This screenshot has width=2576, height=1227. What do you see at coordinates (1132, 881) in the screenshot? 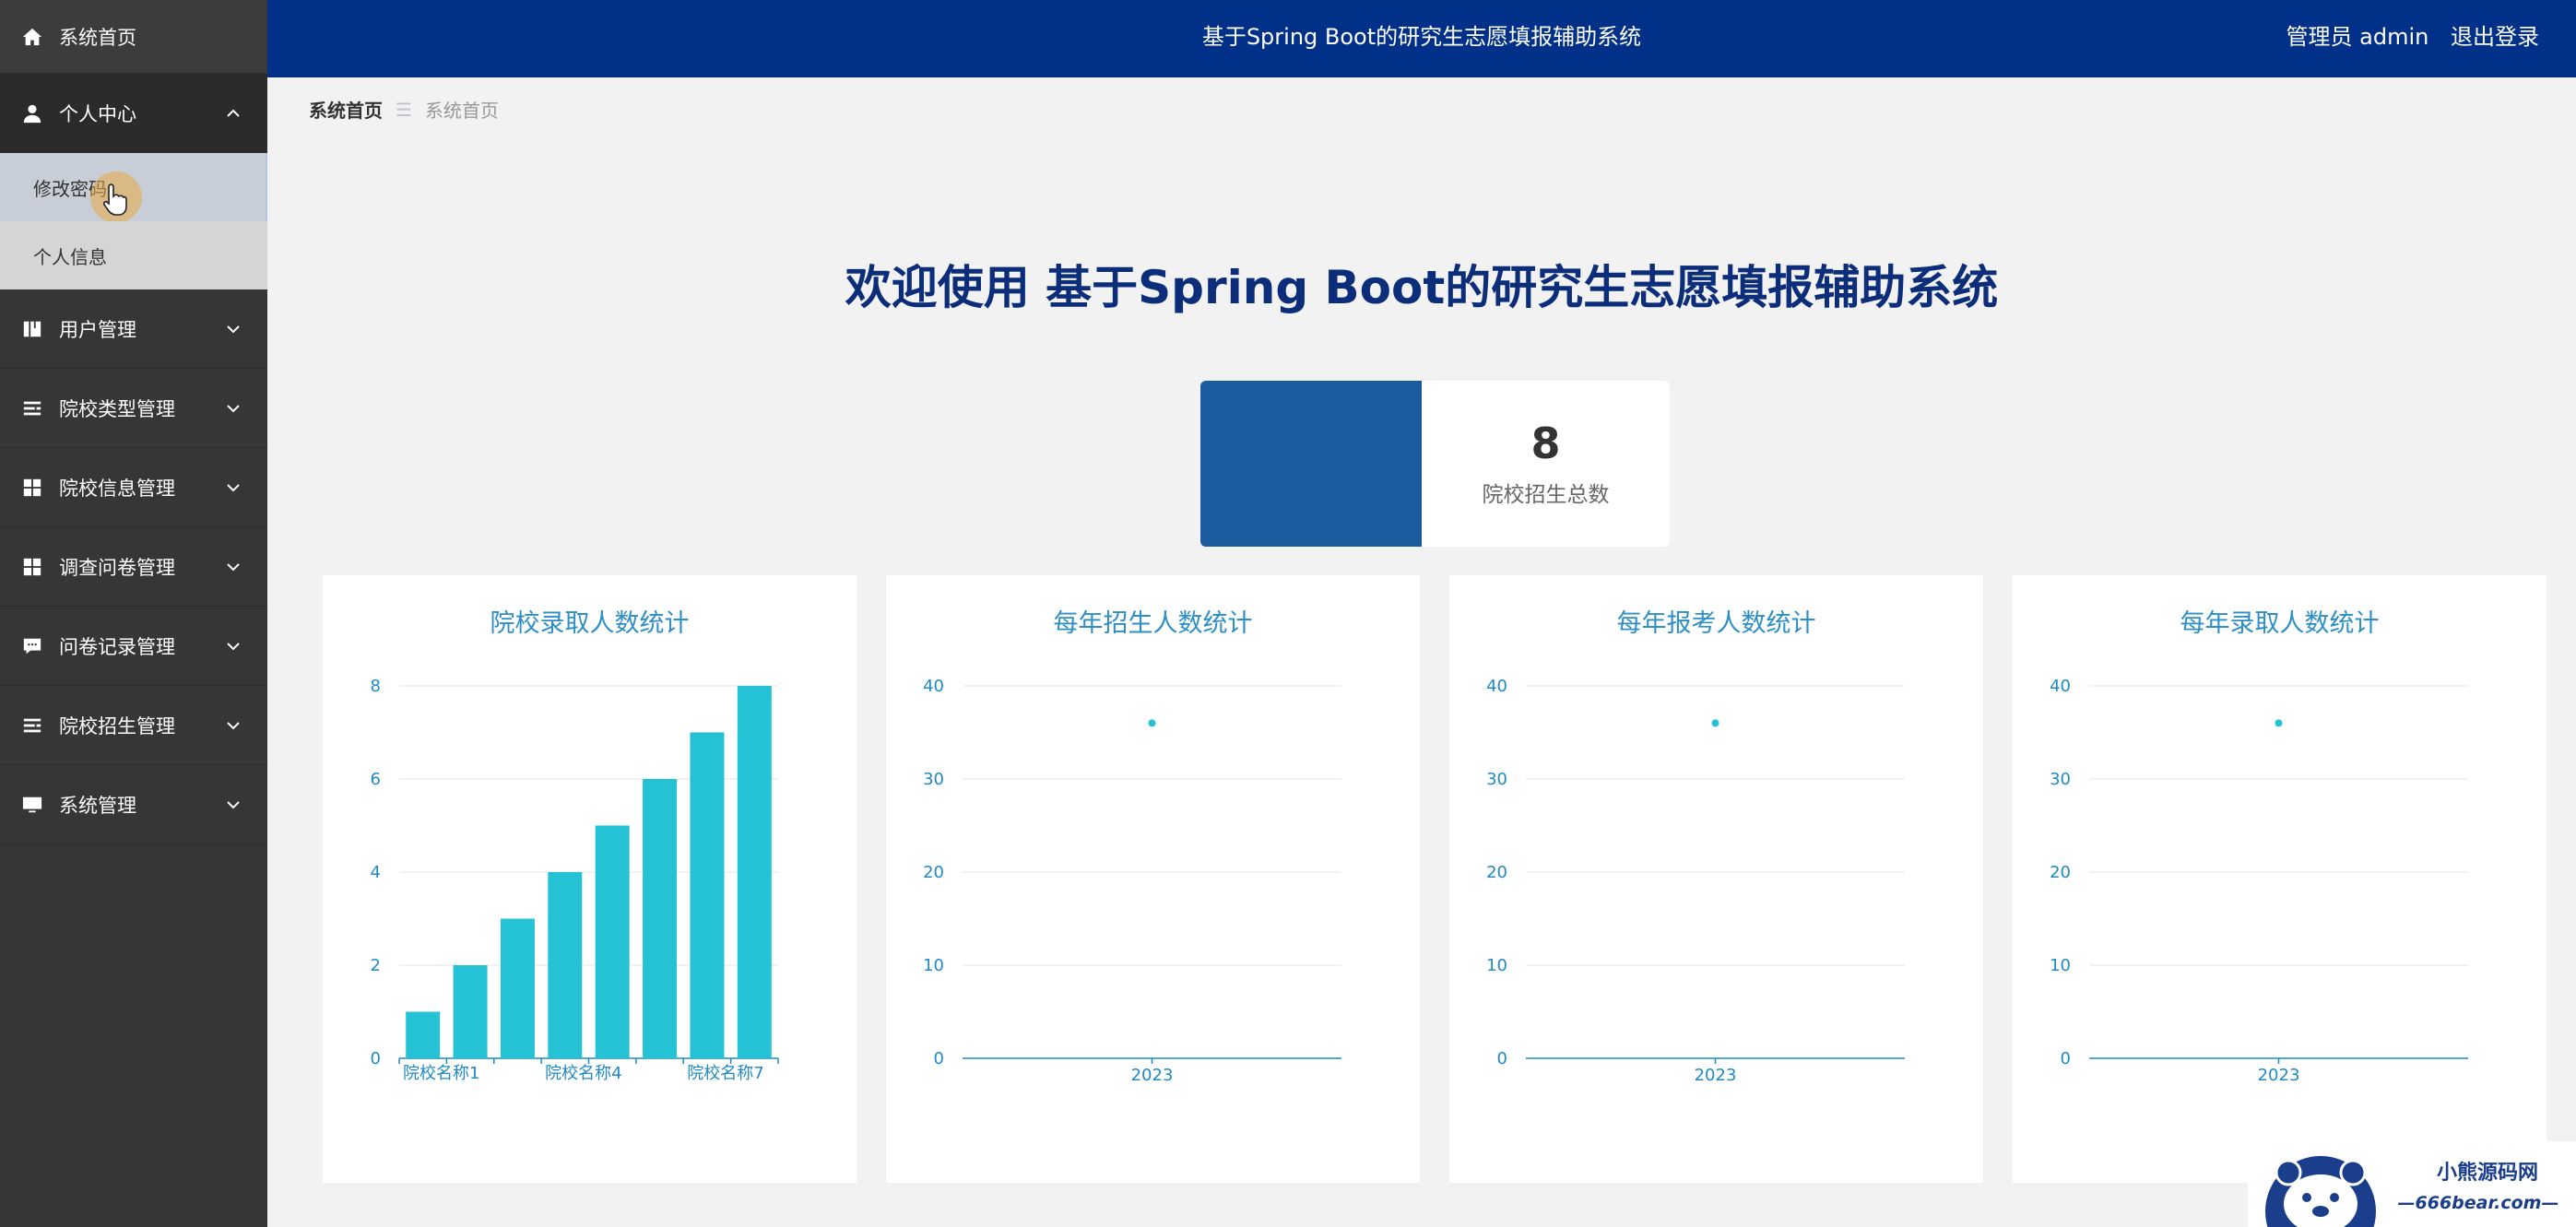
I see `chart-plot-1: 0 10 20 30 40 2023` at bounding box center [1132, 881].